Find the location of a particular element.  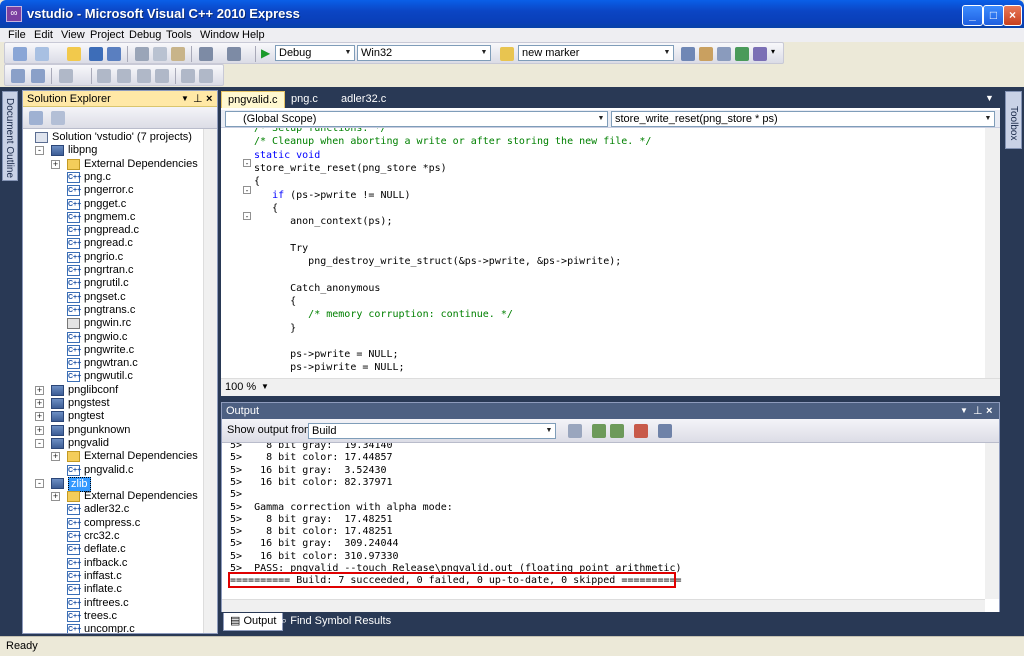

parameter-info-icon is located at coordinates (38, 76).